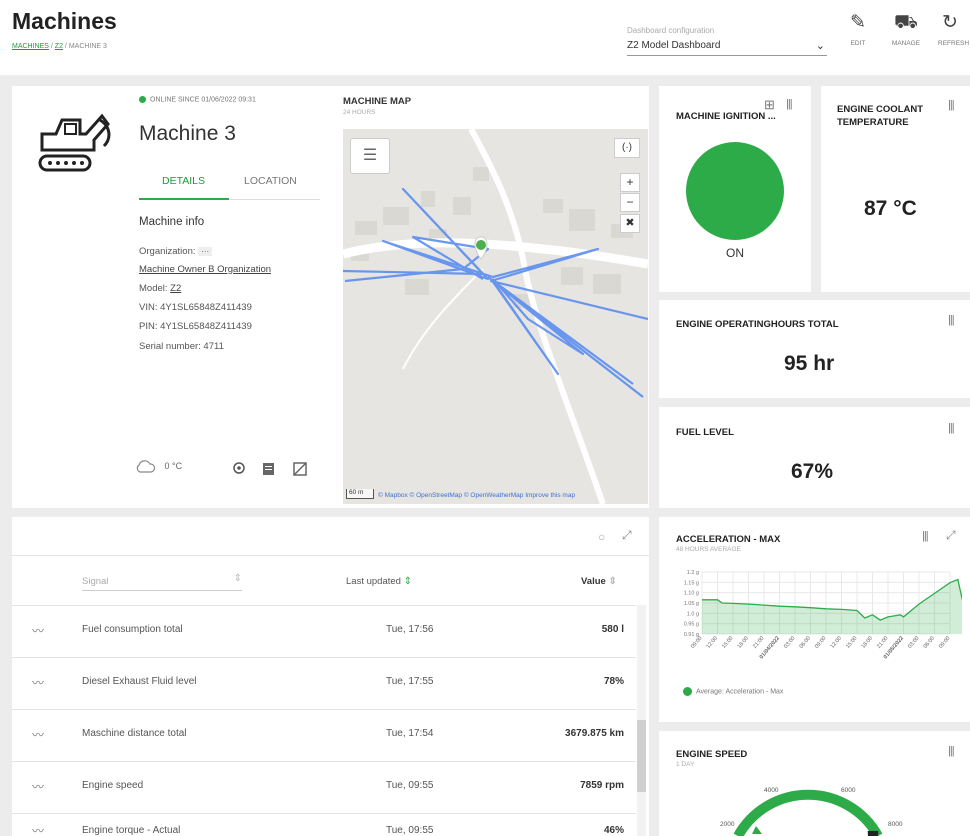 The width and height of the screenshot is (970, 836). What do you see at coordinates (836, 642) in the screenshot?
I see `x-tick-label: 12:00` at bounding box center [836, 642].